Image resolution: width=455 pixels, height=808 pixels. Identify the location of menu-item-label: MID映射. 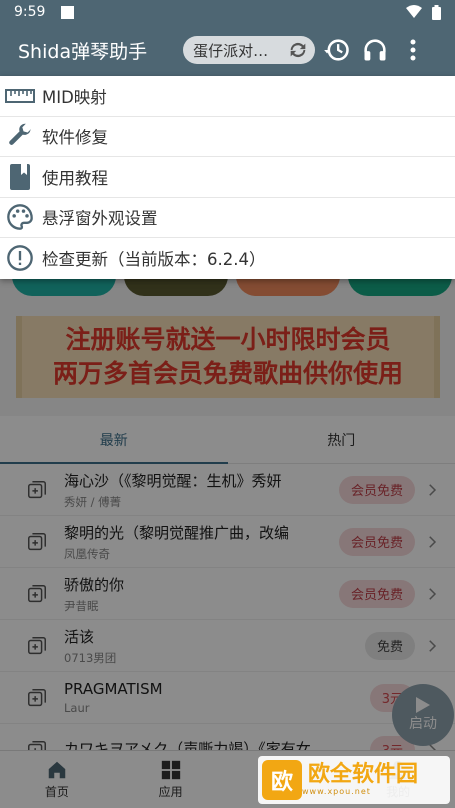
(74, 97).